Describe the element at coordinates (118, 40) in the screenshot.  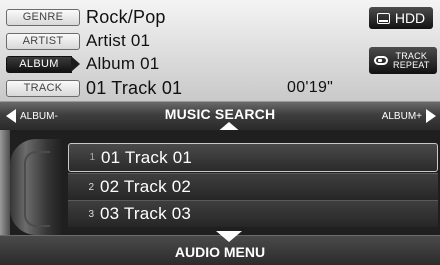
I see `artist-value: Artist 01` at that location.